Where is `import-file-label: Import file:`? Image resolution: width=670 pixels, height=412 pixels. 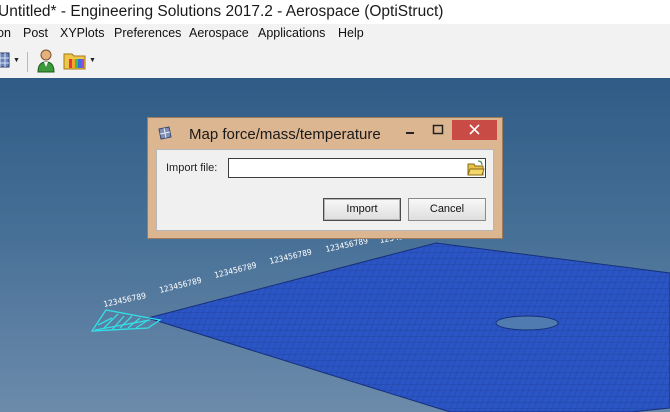 import-file-label: Import file: is located at coordinates (192, 168).